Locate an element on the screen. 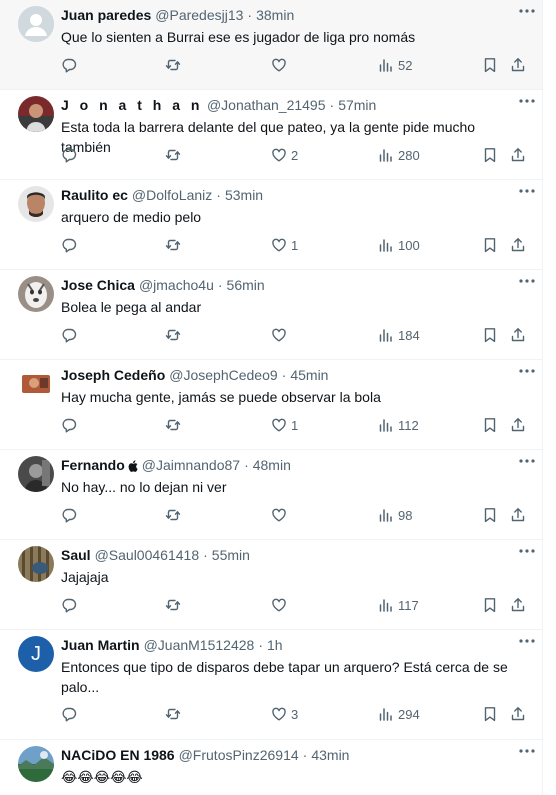  display-name: J o n a t h a n is located at coordinates (132, 105).